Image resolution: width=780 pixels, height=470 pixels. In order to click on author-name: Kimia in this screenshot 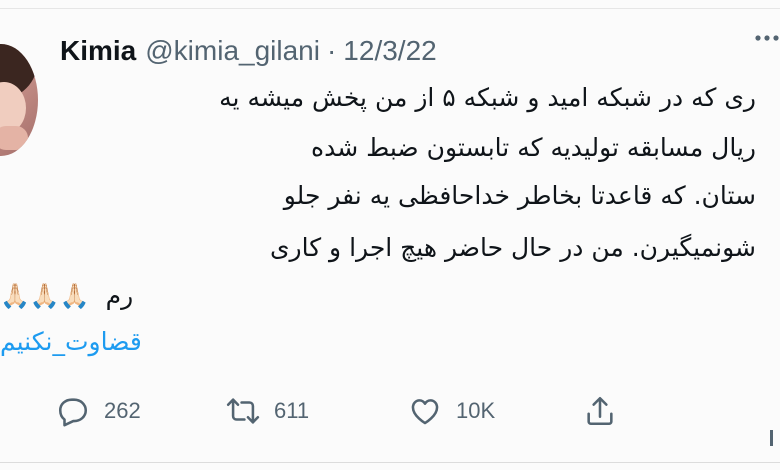, I will do `click(98, 51)`.